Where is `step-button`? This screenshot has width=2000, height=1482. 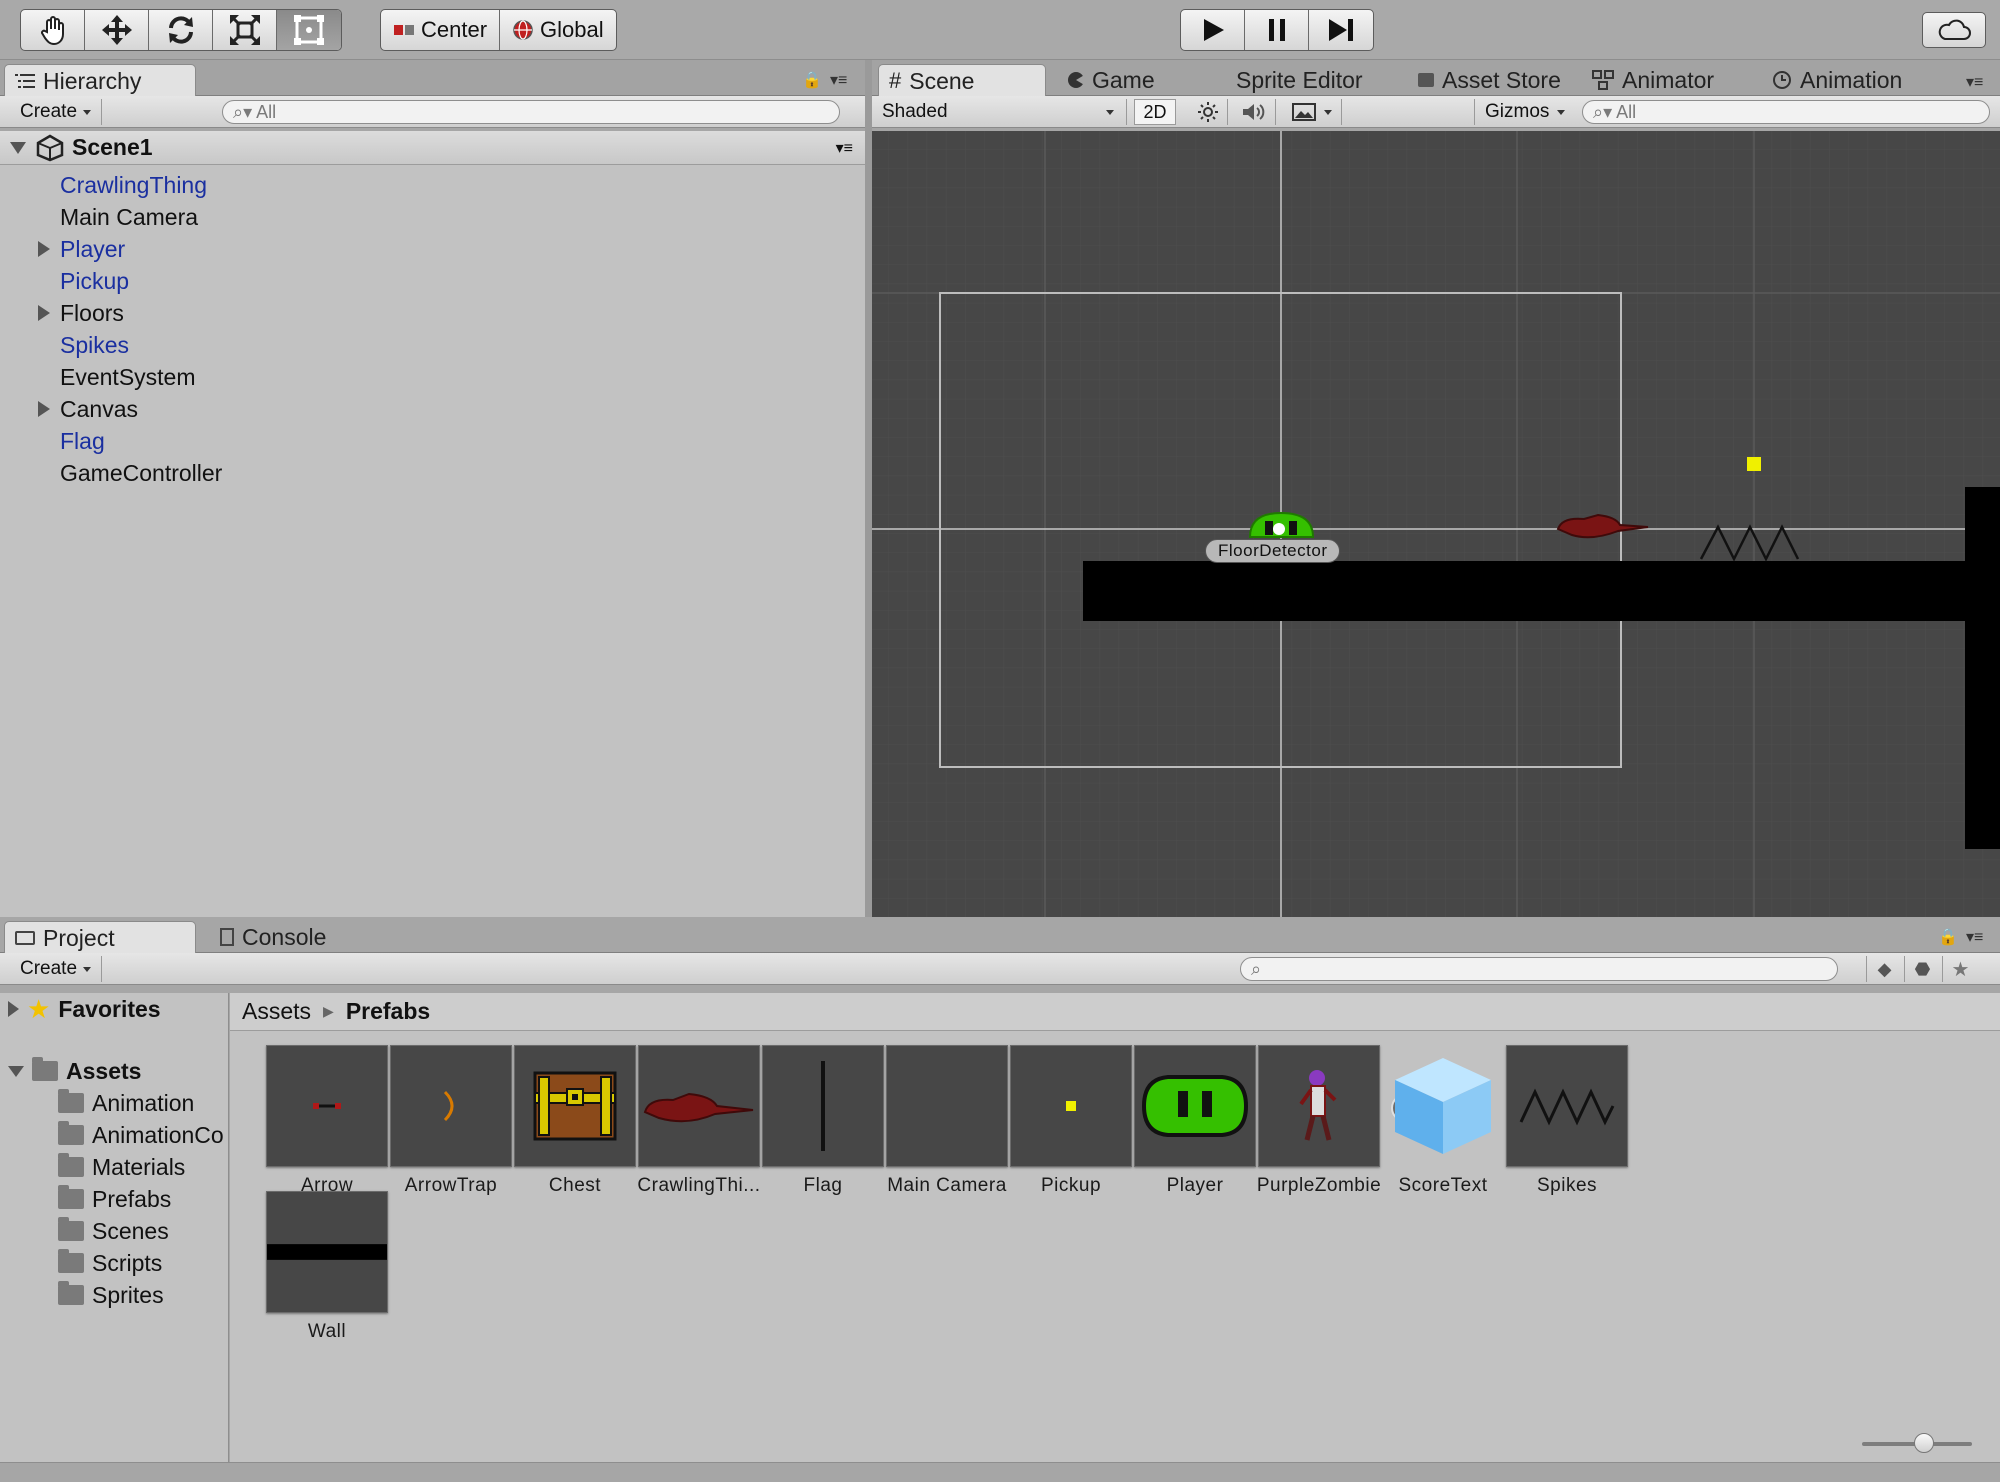 step-button is located at coordinates (1341, 30).